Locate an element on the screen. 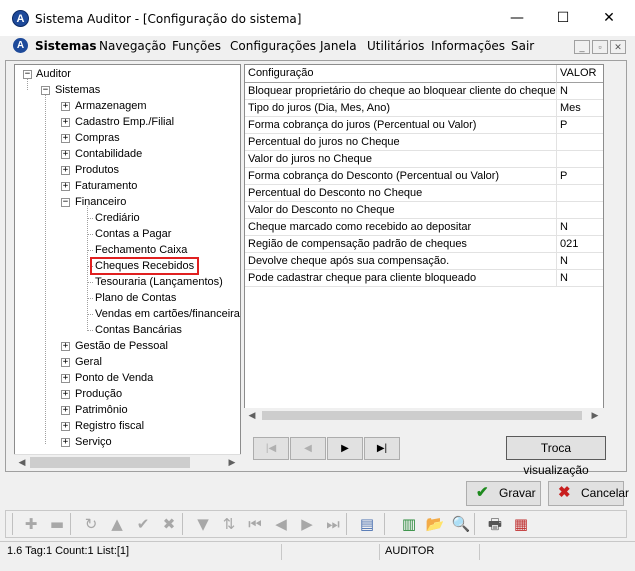  menu-janela: Janela is located at coordinates (338, 46).